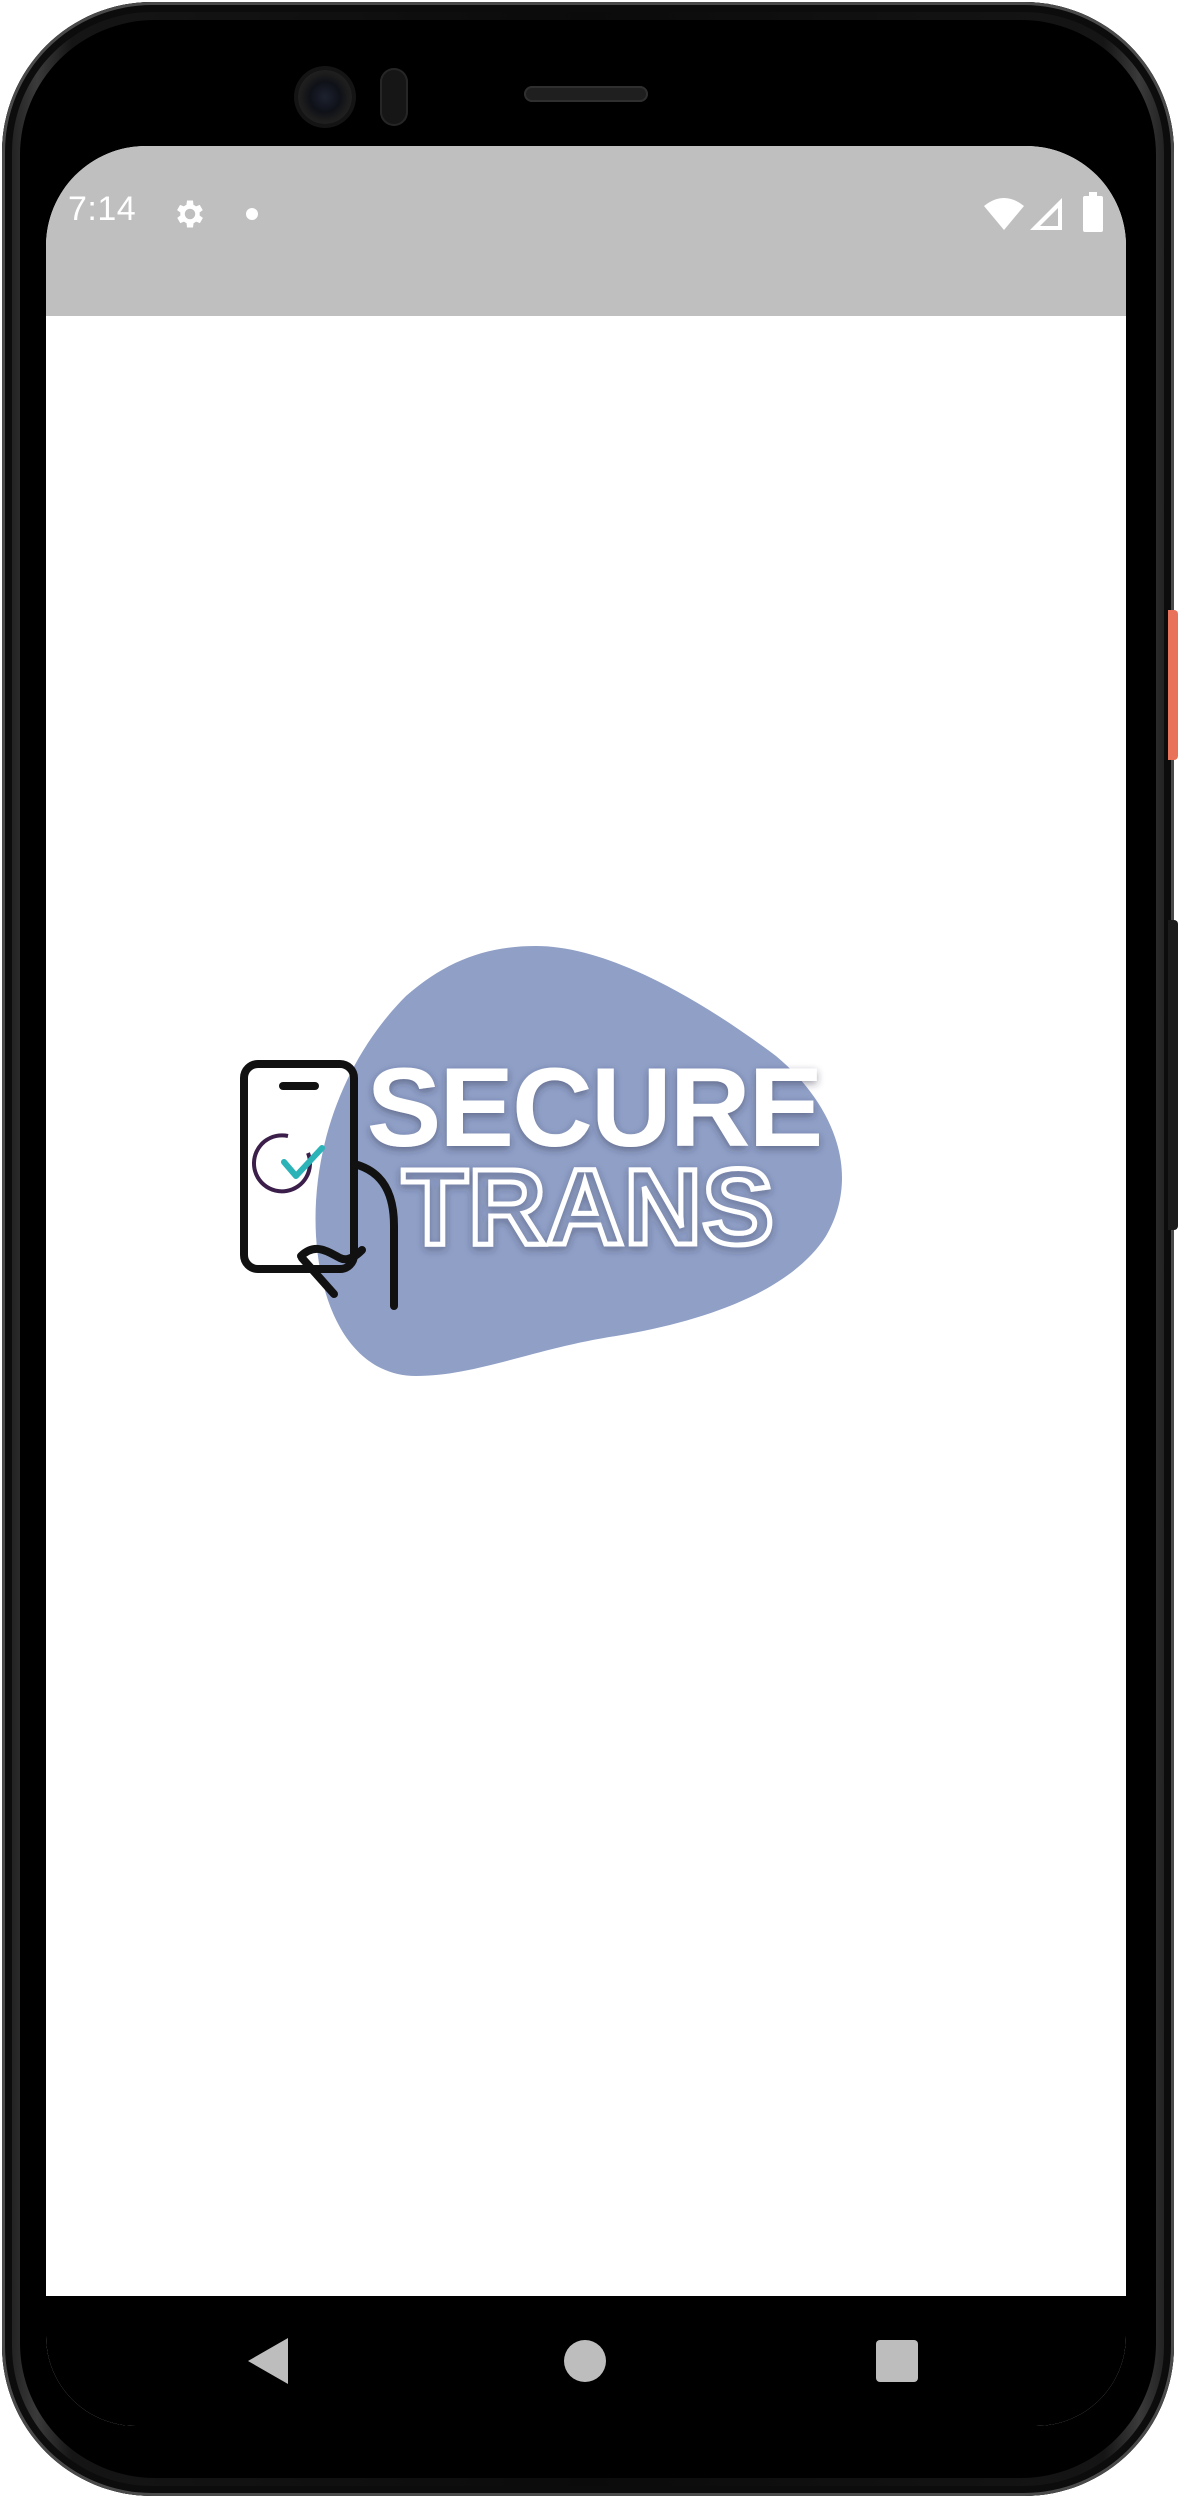 Image resolution: width=1178 pixels, height=2498 pixels. I want to click on navigation-bar, so click(586, 2361).